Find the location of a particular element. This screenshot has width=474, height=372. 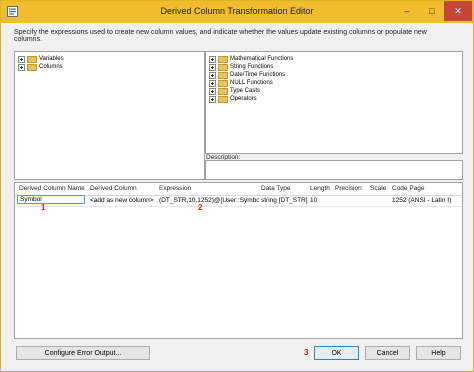

maximize-icon: □ is located at coordinates (432, 11).